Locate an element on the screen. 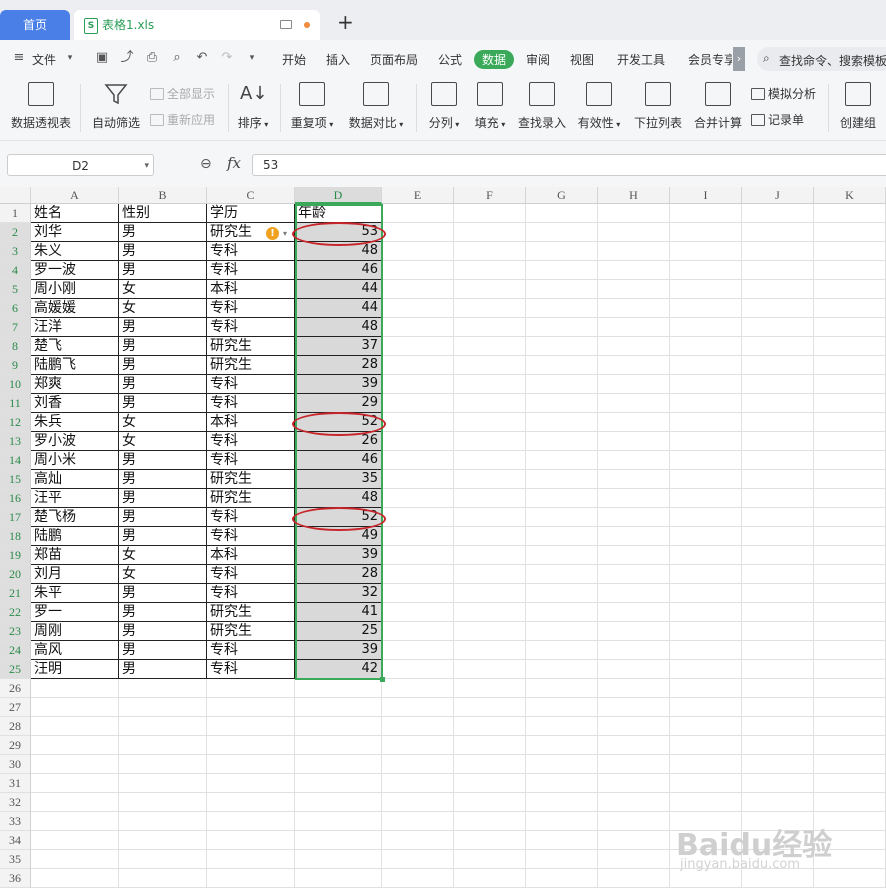 The height and width of the screenshot is (895, 886). row-header-7: 7 is located at coordinates (15, 327).